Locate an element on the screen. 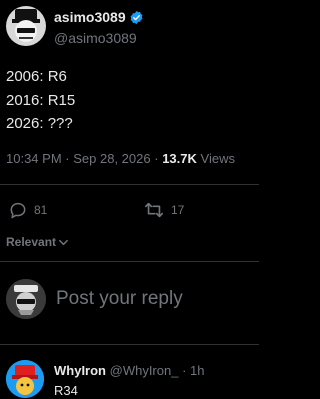 This screenshot has height=399, width=320. views-label: Views is located at coordinates (217, 158).